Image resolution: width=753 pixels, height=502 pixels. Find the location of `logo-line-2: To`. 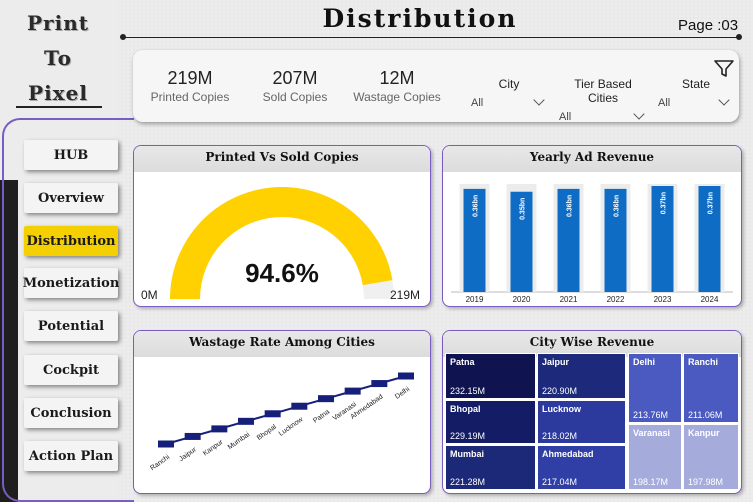

logo-line-2: To is located at coordinates (58, 58).